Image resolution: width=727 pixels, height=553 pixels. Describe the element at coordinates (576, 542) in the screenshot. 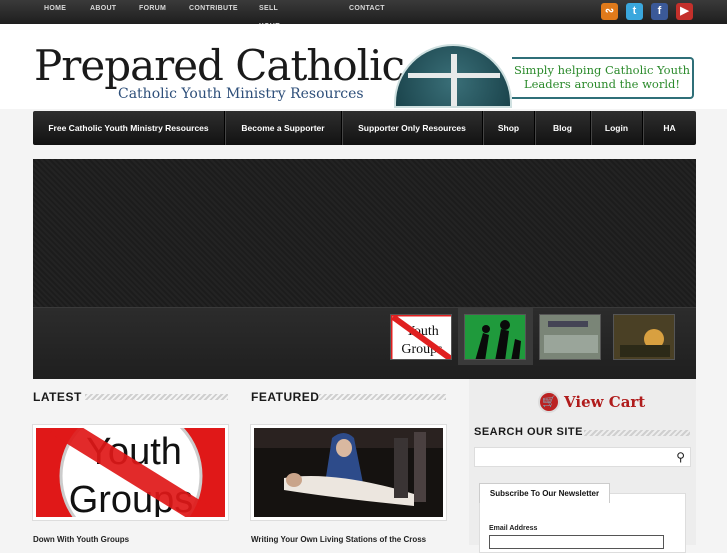

I see `email-field` at that location.